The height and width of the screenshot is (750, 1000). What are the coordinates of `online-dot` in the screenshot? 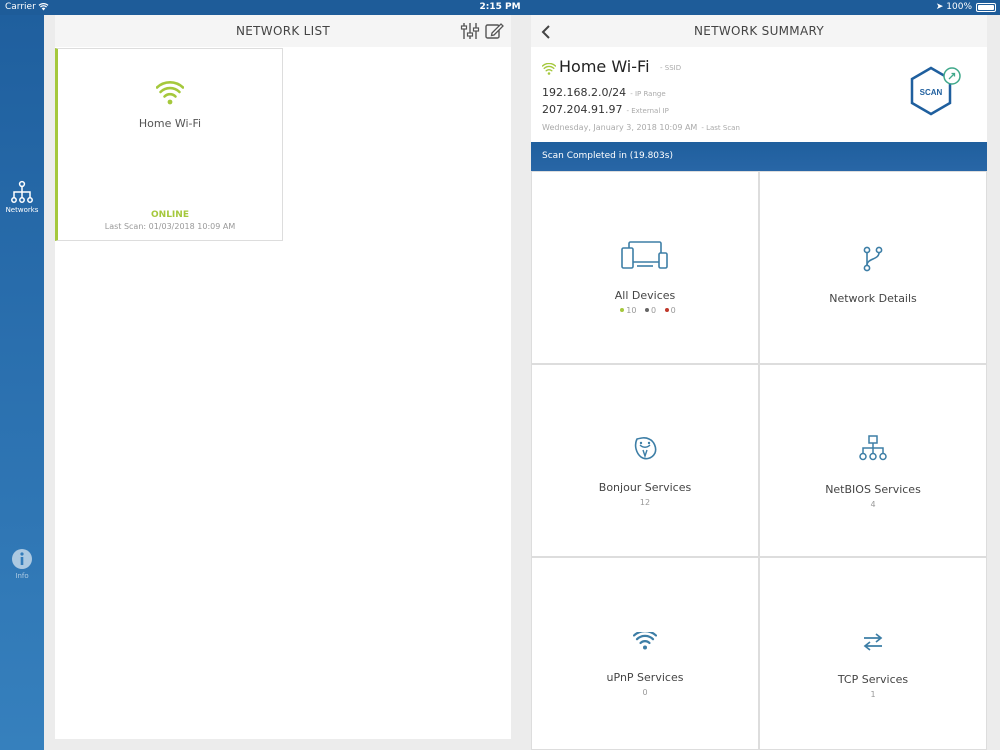 It's located at (622, 310).